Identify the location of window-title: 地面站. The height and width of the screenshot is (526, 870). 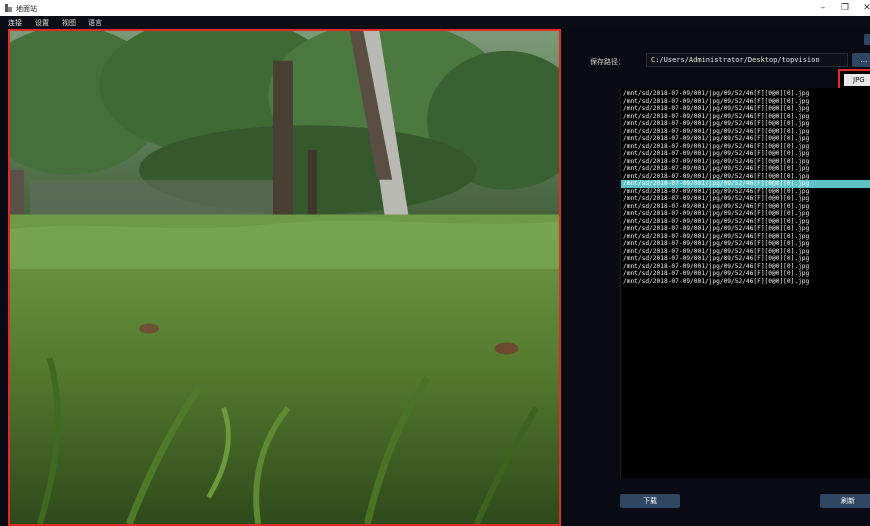
(26, 9).